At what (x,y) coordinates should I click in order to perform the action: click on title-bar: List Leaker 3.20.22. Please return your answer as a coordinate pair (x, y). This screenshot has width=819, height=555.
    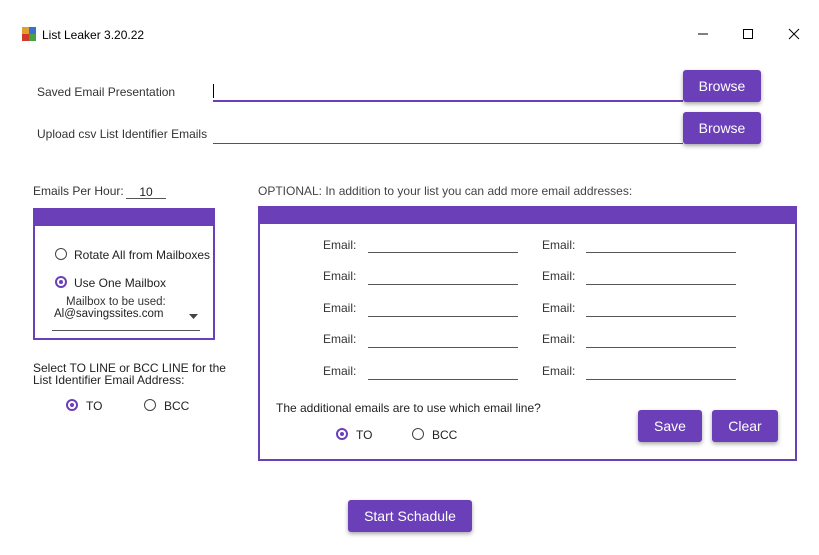
    Looking at the image, I should click on (409, 33).